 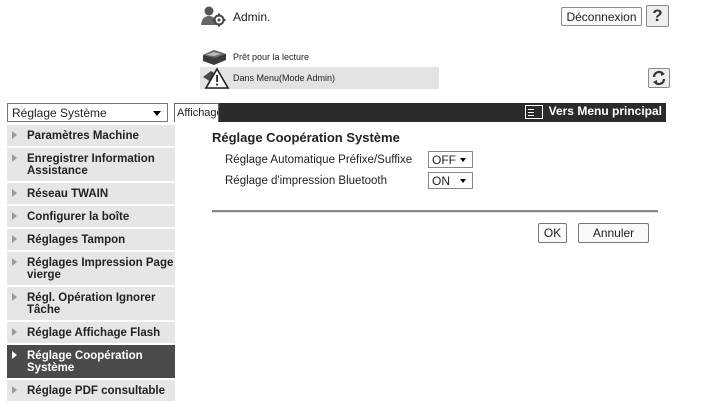 I want to click on sidebar-item-reglages-tampon: Réglages Tampon, so click(x=91, y=238).